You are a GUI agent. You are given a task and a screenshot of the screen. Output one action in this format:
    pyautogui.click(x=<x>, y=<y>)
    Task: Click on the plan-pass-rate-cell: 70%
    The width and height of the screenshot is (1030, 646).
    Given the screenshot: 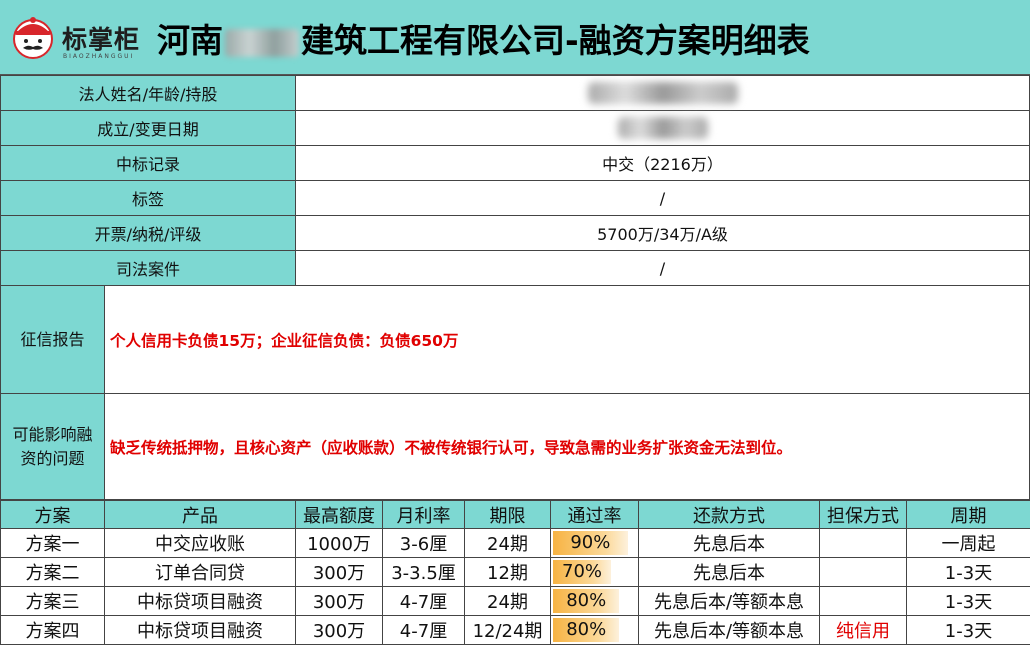 What is the action you would take?
    pyautogui.click(x=594, y=572)
    